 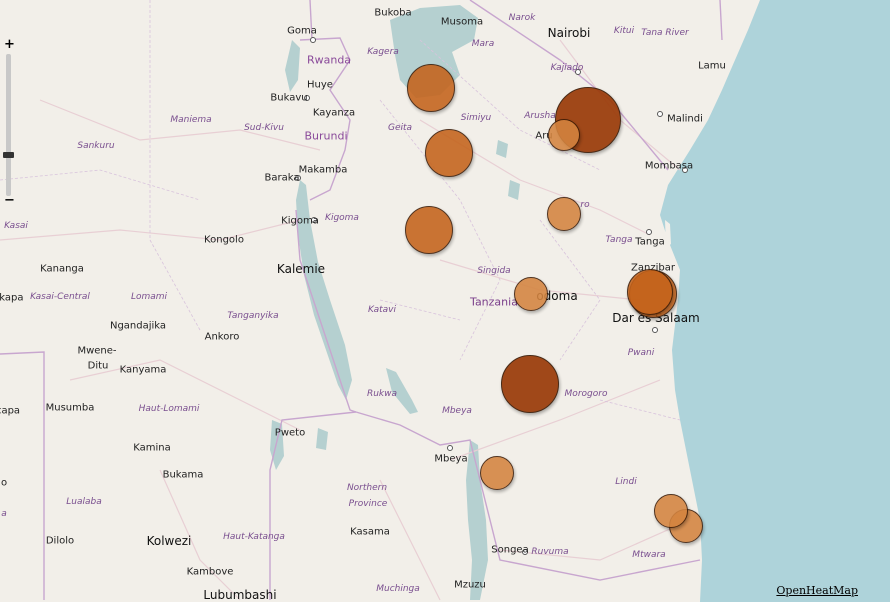 I want to click on zoom-out-button: −, so click(x=9, y=200).